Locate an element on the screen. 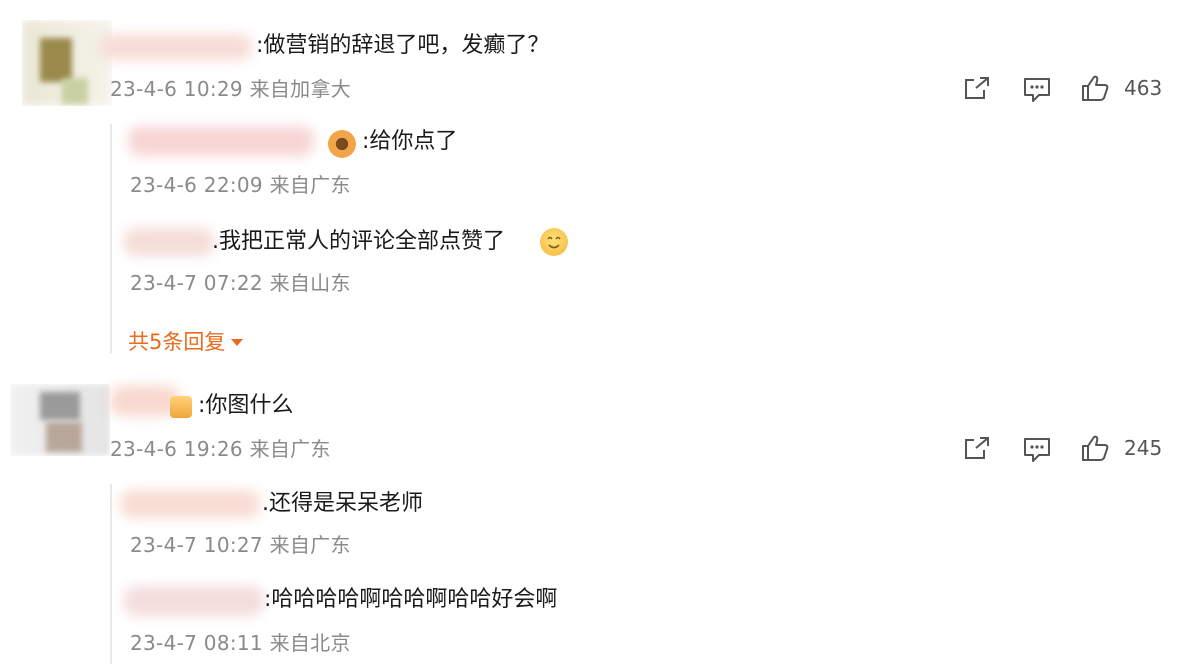 The width and height of the screenshot is (1200, 664). reply-text: :哈哈哈哈啊哈哈啊哈哈好会啊 is located at coordinates (411, 599).